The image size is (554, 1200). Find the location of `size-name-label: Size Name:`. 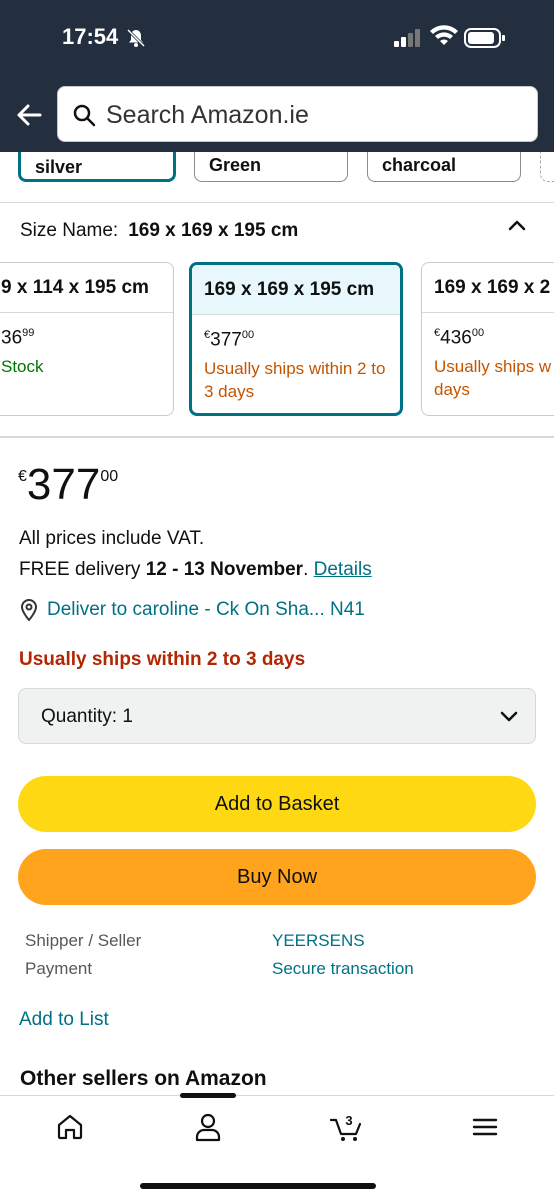

size-name-label: Size Name: is located at coordinates (69, 230).